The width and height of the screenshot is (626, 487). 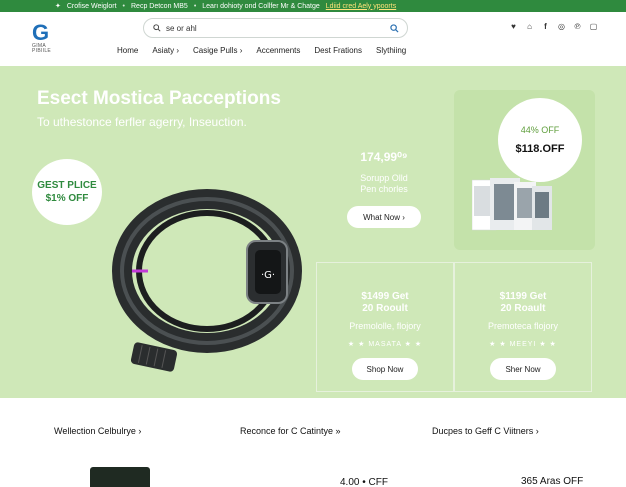 I want to click on deal-price-line2: 20 Roault, so click(x=523, y=308).